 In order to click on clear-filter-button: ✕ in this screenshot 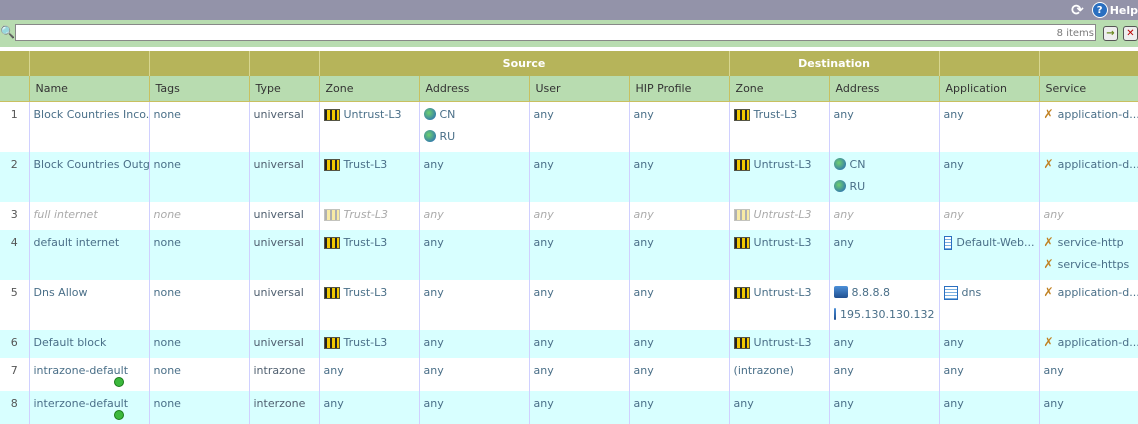, I will do `click(1130, 33)`.